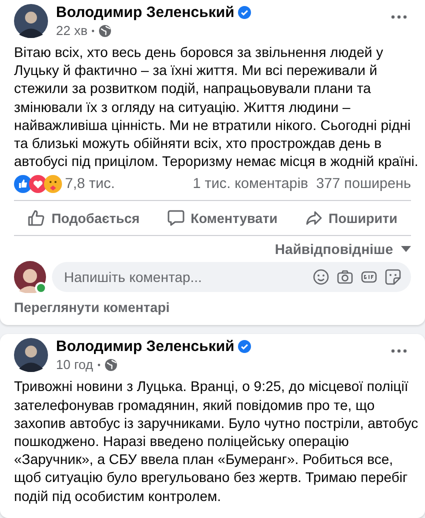 The height and width of the screenshot is (518, 425). What do you see at coordinates (90, 184) in the screenshot?
I see `reaction-count: 7,8 тис.` at bounding box center [90, 184].